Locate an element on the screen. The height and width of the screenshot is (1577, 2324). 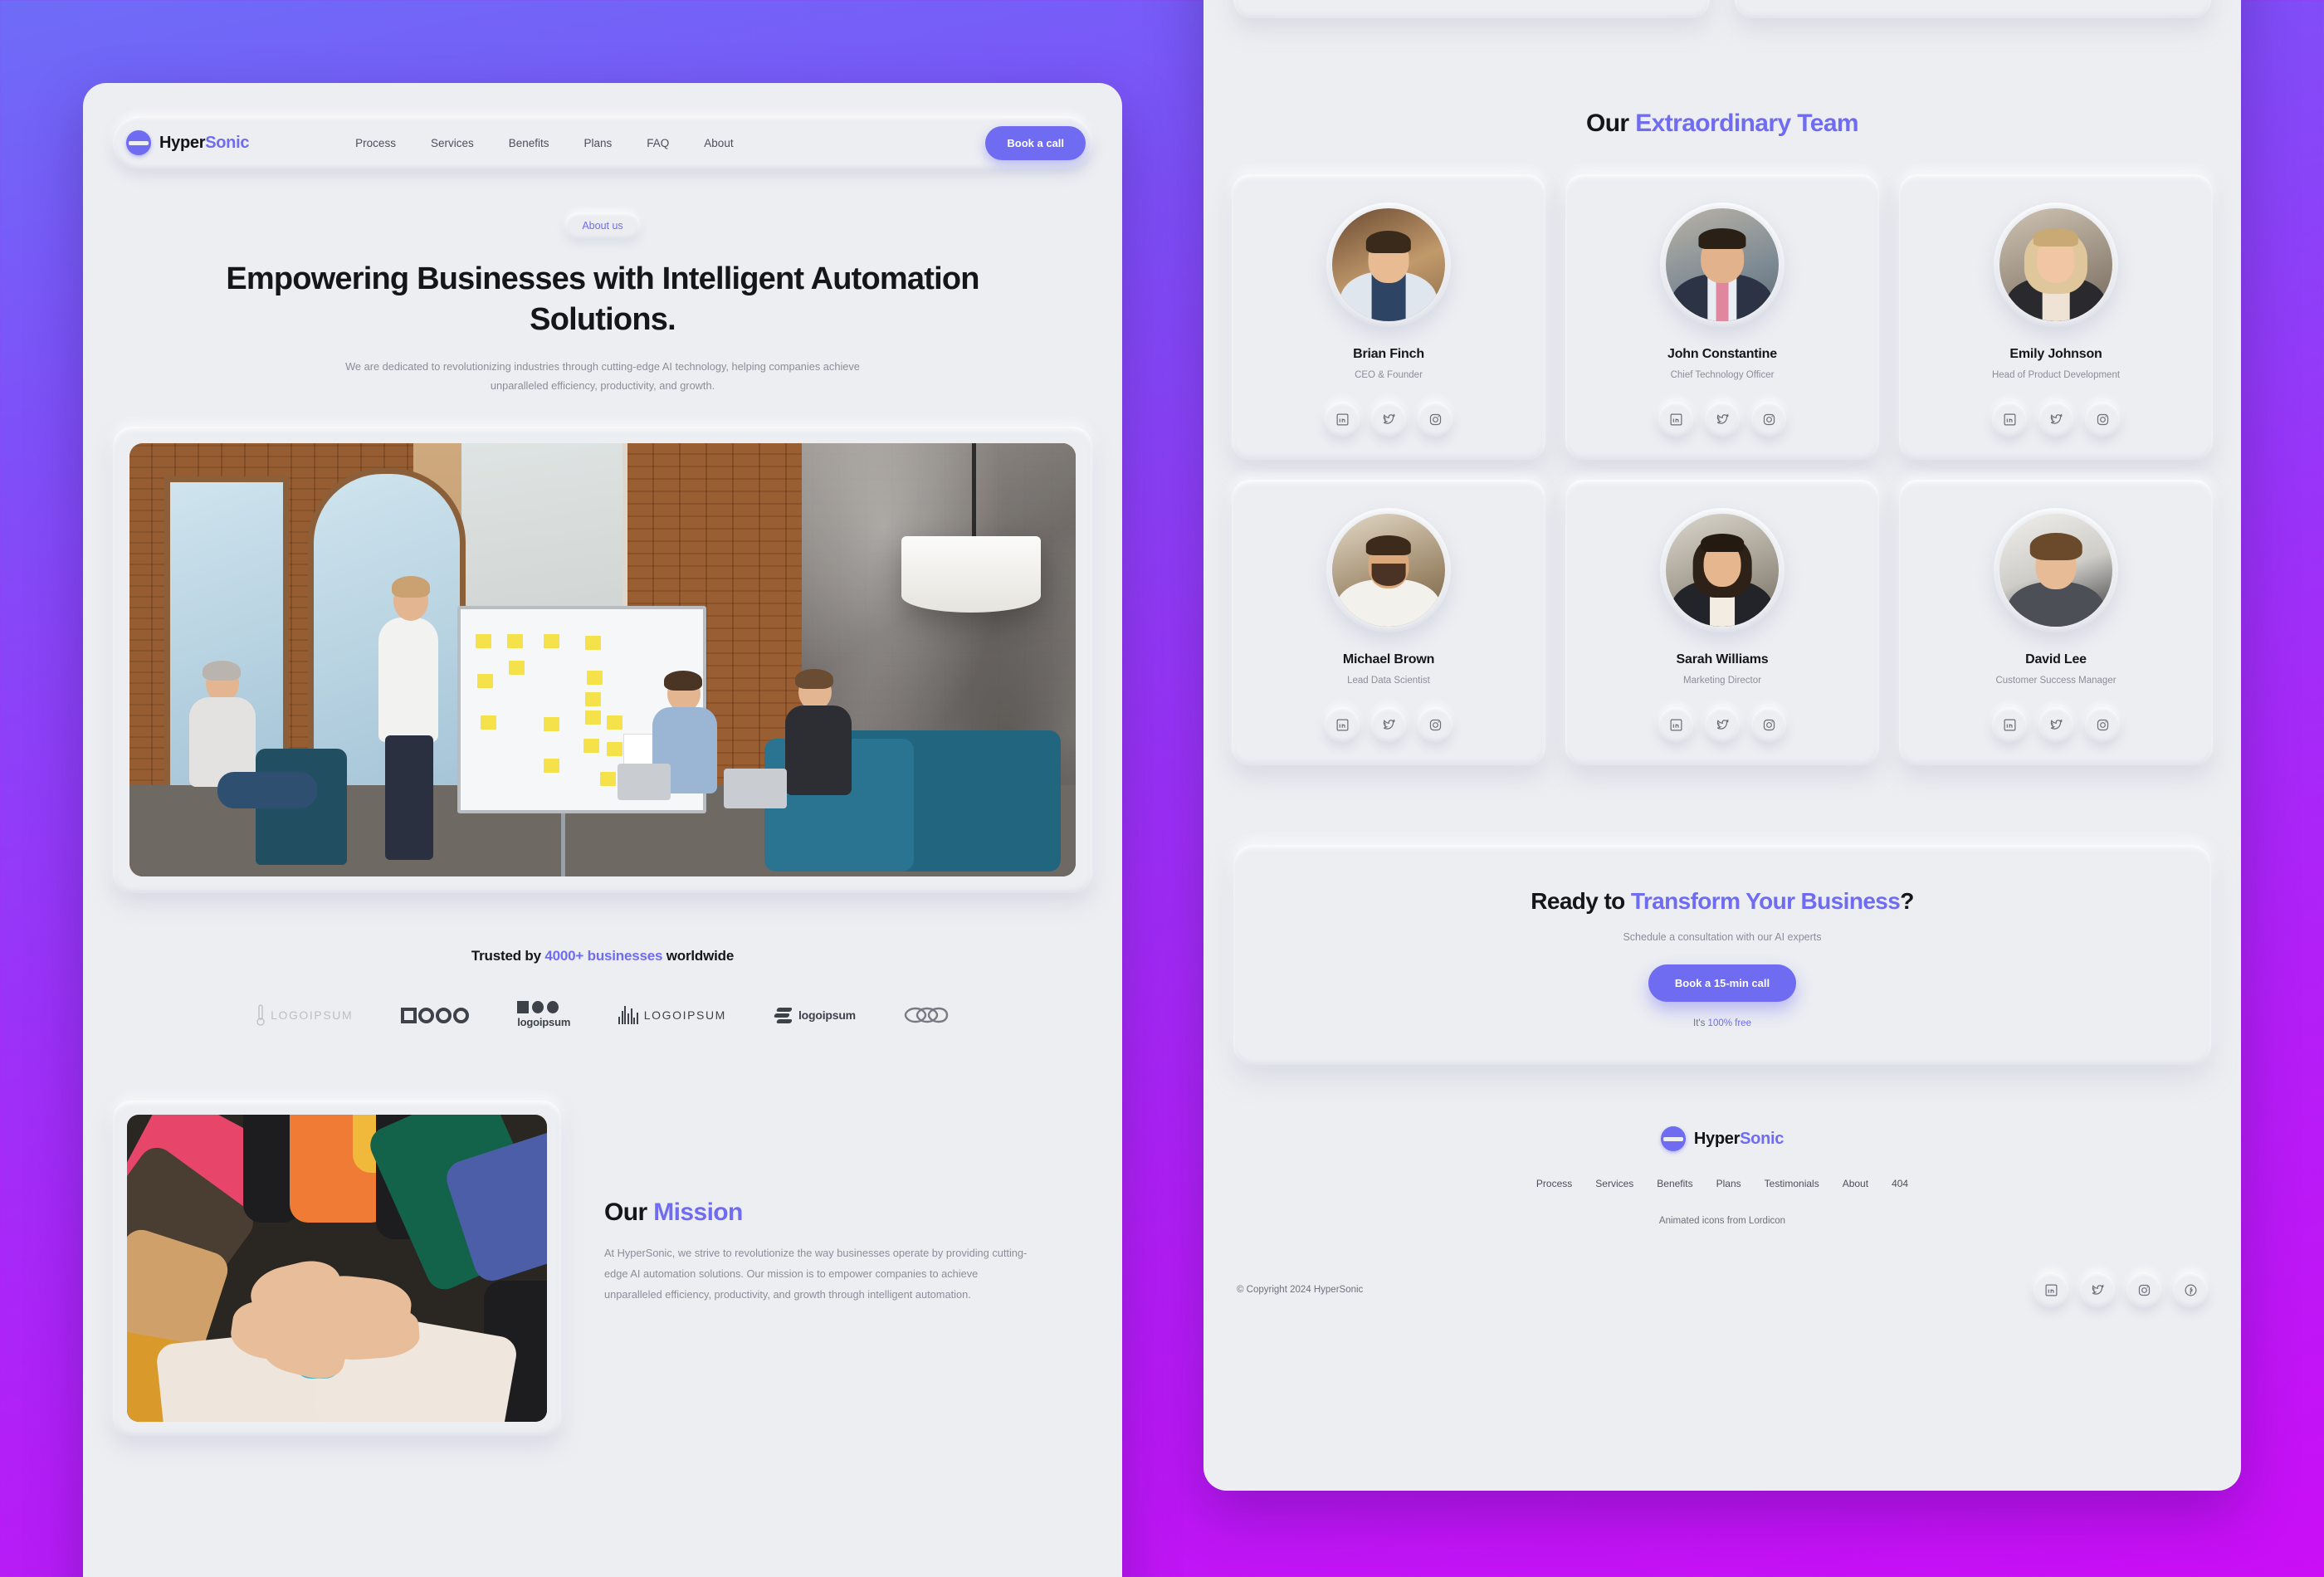
cta-note: It's 100% free is located at coordinates (1722, 1023).